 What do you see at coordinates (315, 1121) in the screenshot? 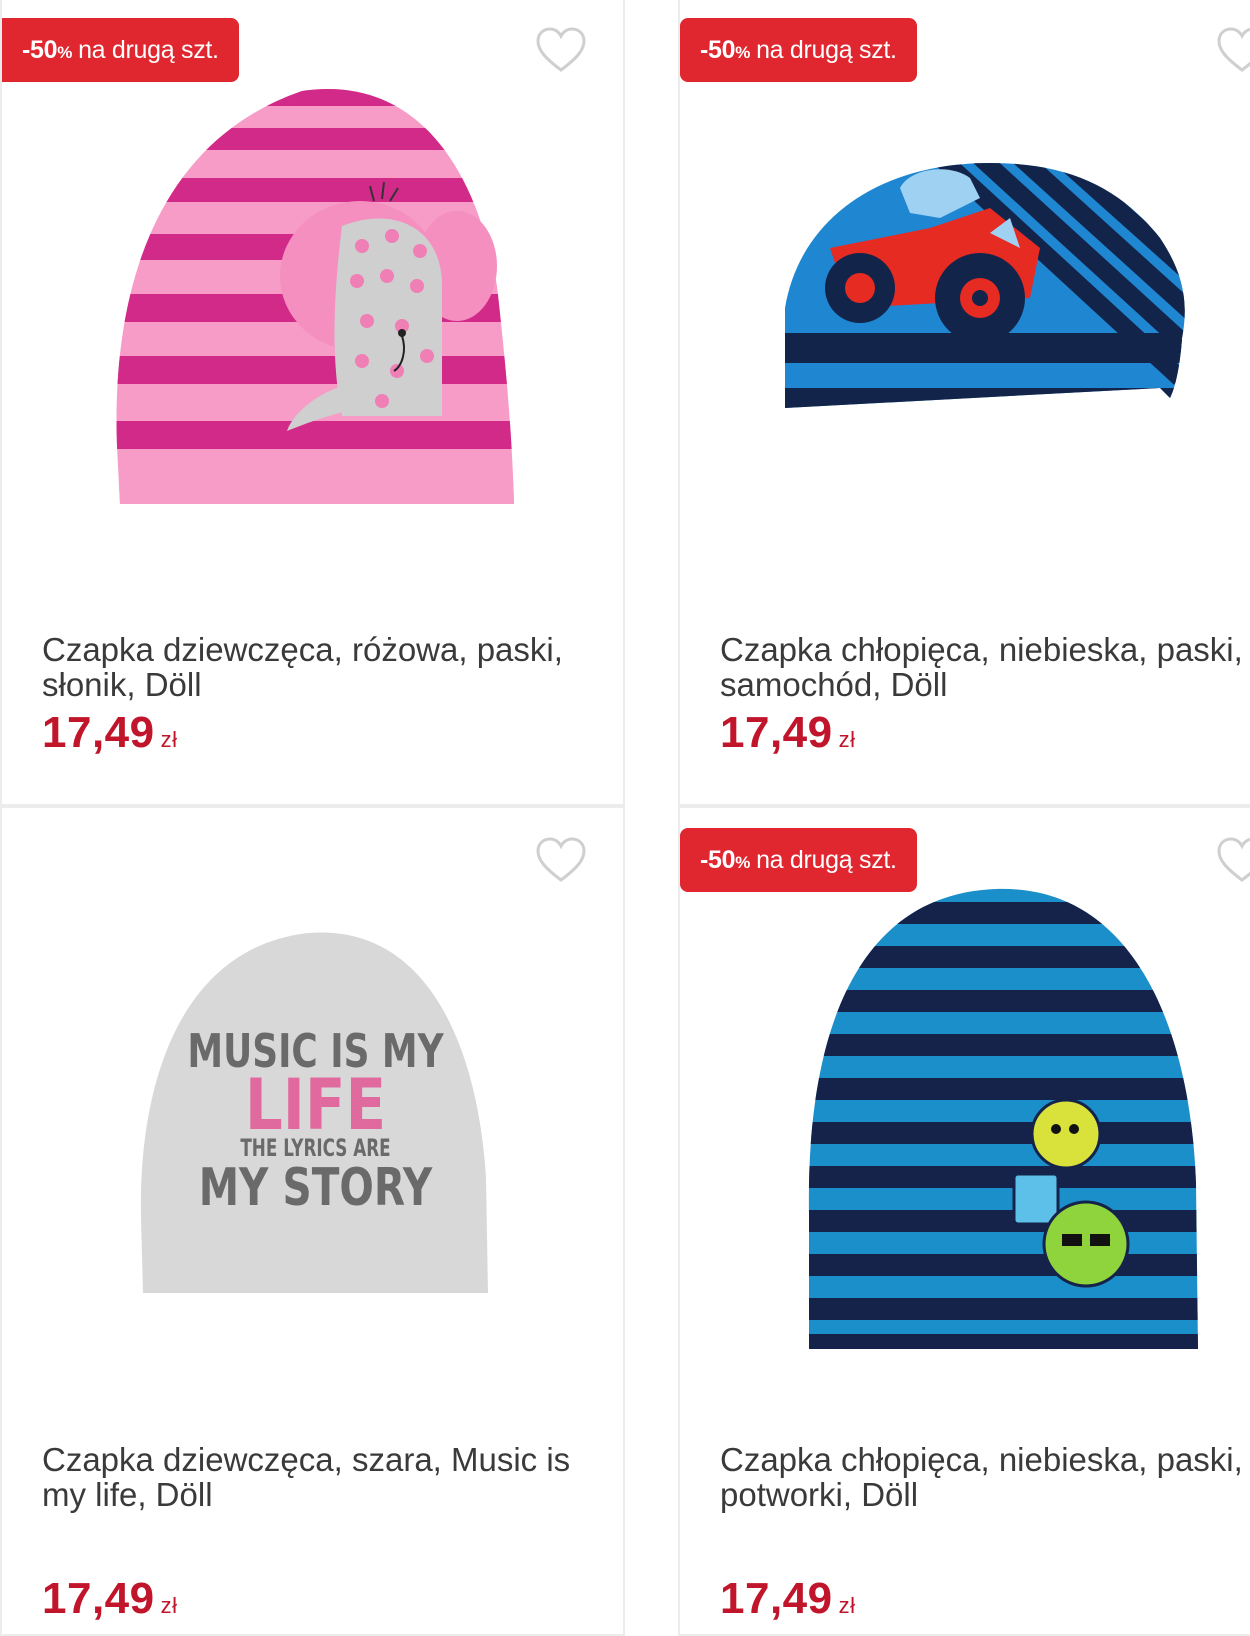
I see `hat-print: MUSIC IS MY LIFE THE LYRICS ARE MY STORY` at bounding box center [315, 1121].